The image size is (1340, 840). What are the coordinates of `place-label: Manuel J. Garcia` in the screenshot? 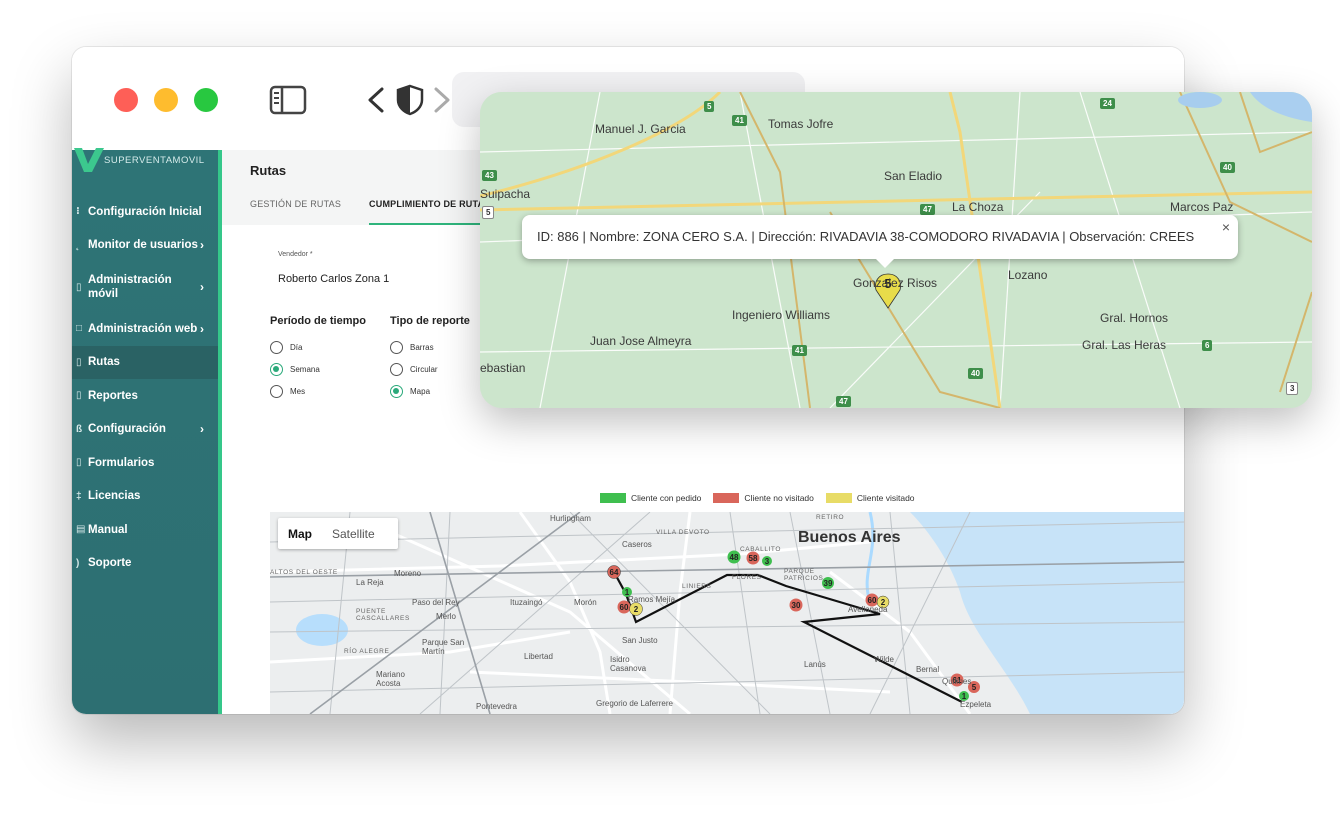 It's located at (640, 129).